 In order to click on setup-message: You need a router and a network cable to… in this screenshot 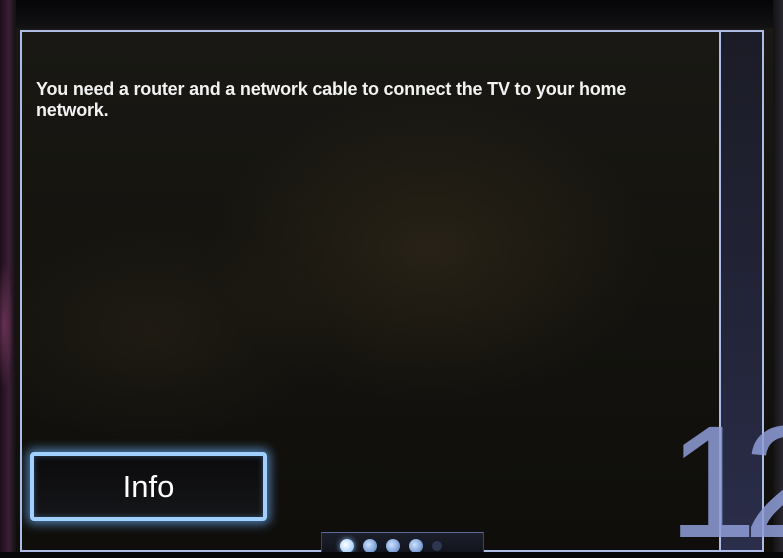, I will do `click(331, 99)`.